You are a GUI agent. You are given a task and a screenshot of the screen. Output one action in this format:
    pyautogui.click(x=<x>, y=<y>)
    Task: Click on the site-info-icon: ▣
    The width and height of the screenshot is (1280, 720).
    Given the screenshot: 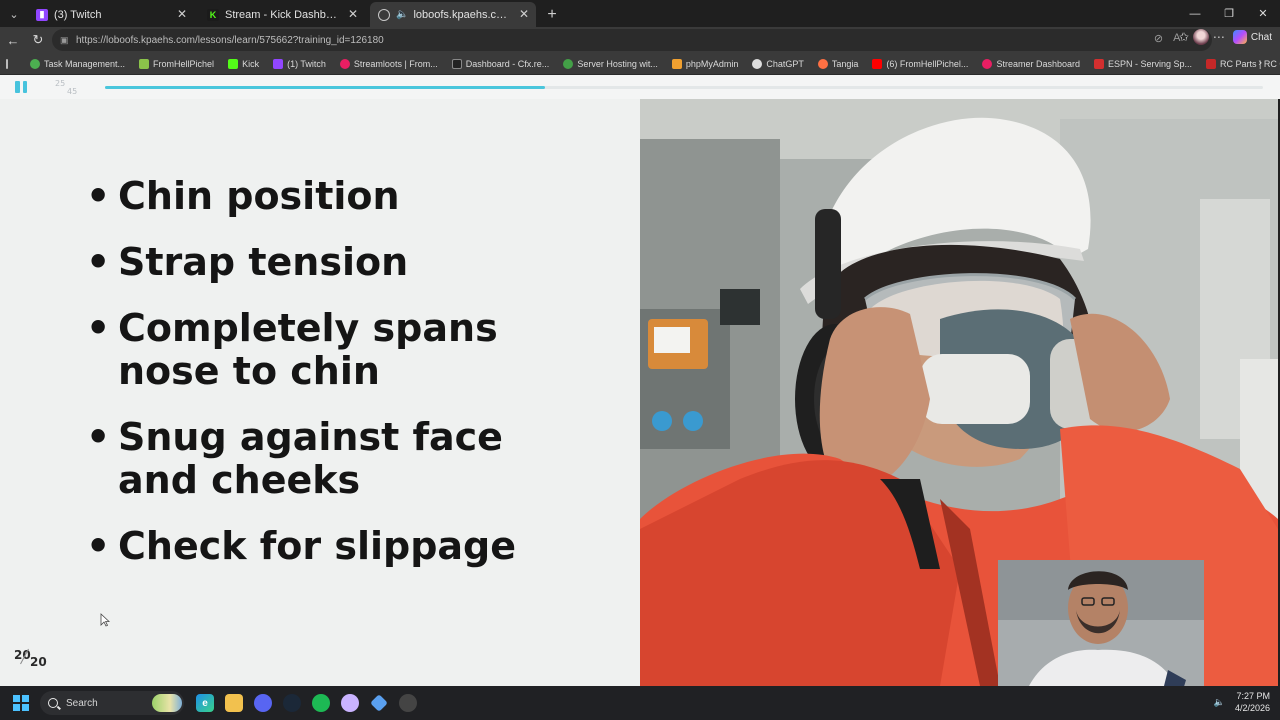 What is the action you would take?
    pyautogui.click(x=65, y=40)
    